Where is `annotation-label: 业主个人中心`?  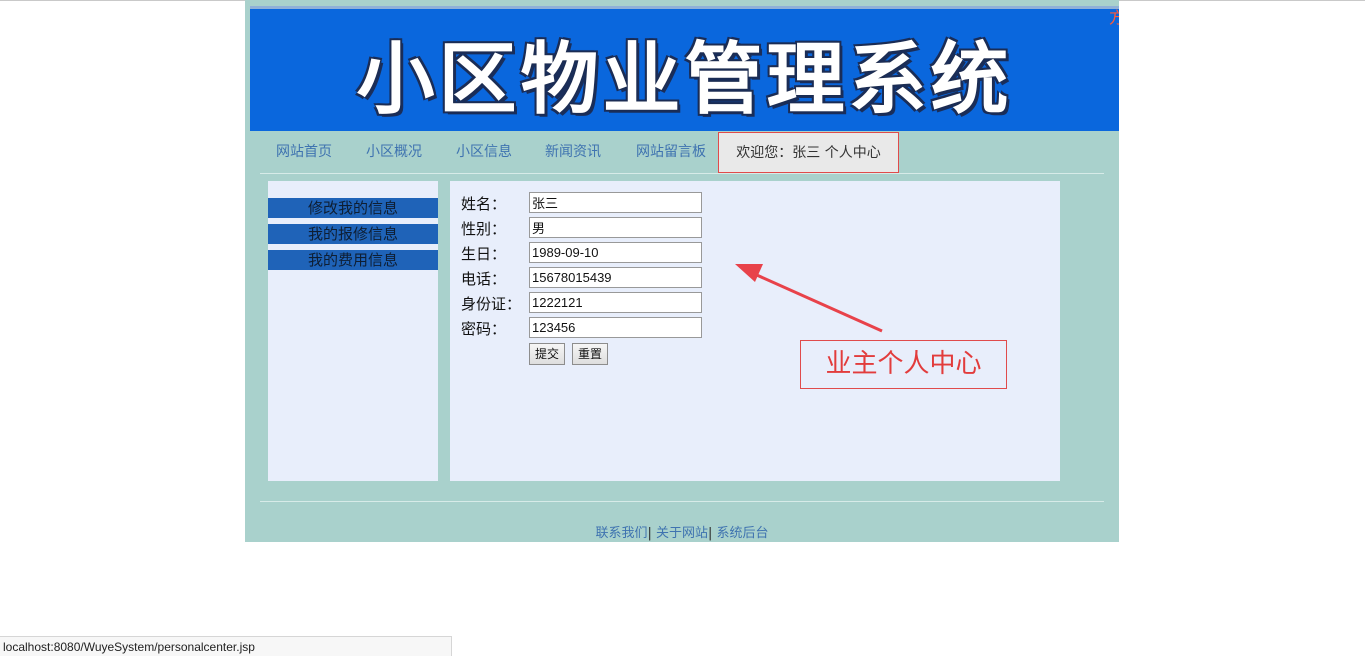
annotation-label: 业主个人中心 is located at coordinates (903, 364).